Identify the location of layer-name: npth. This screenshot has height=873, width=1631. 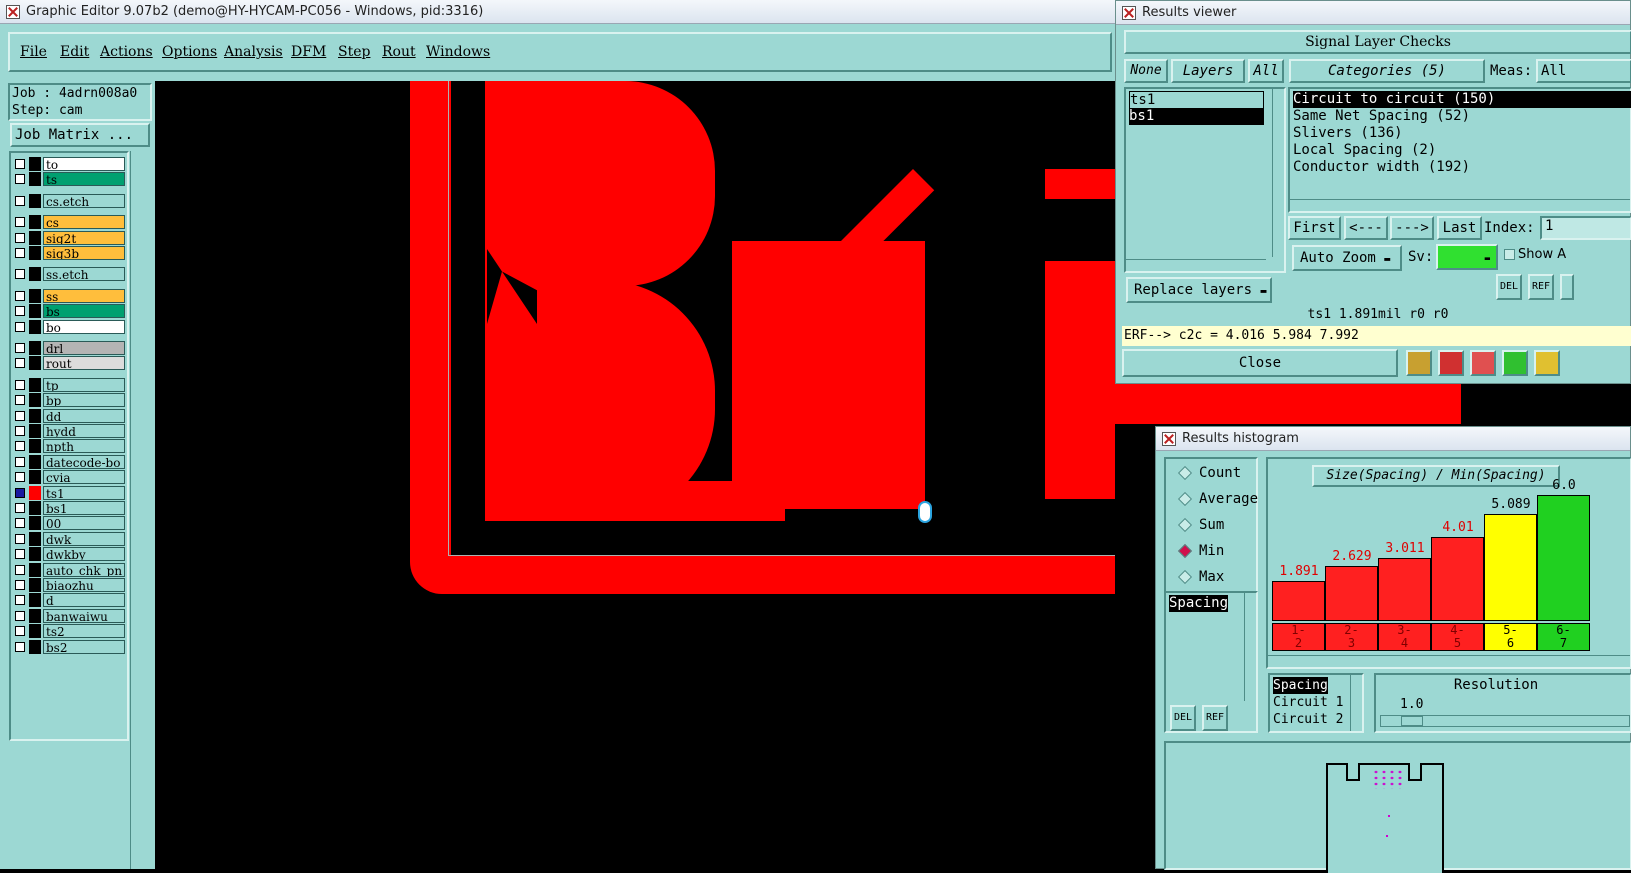
(84, 446).